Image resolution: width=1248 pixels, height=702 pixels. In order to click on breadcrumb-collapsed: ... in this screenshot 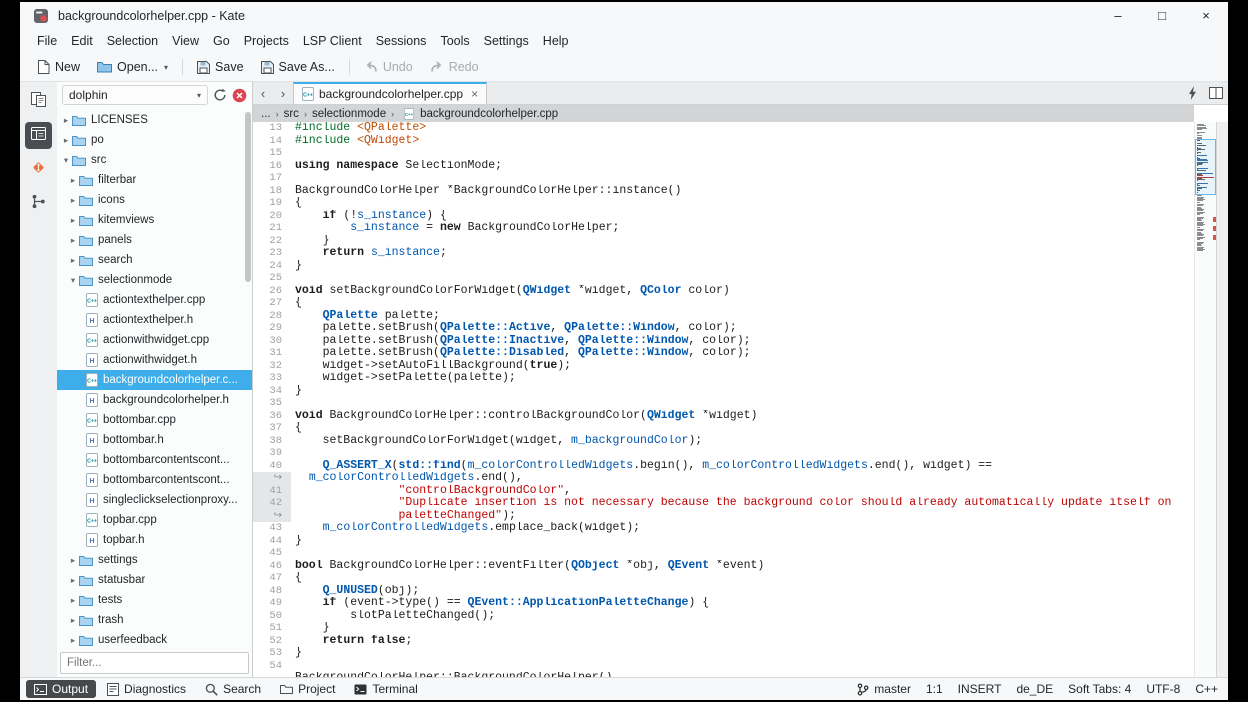, I will do `click(266, 114)`.